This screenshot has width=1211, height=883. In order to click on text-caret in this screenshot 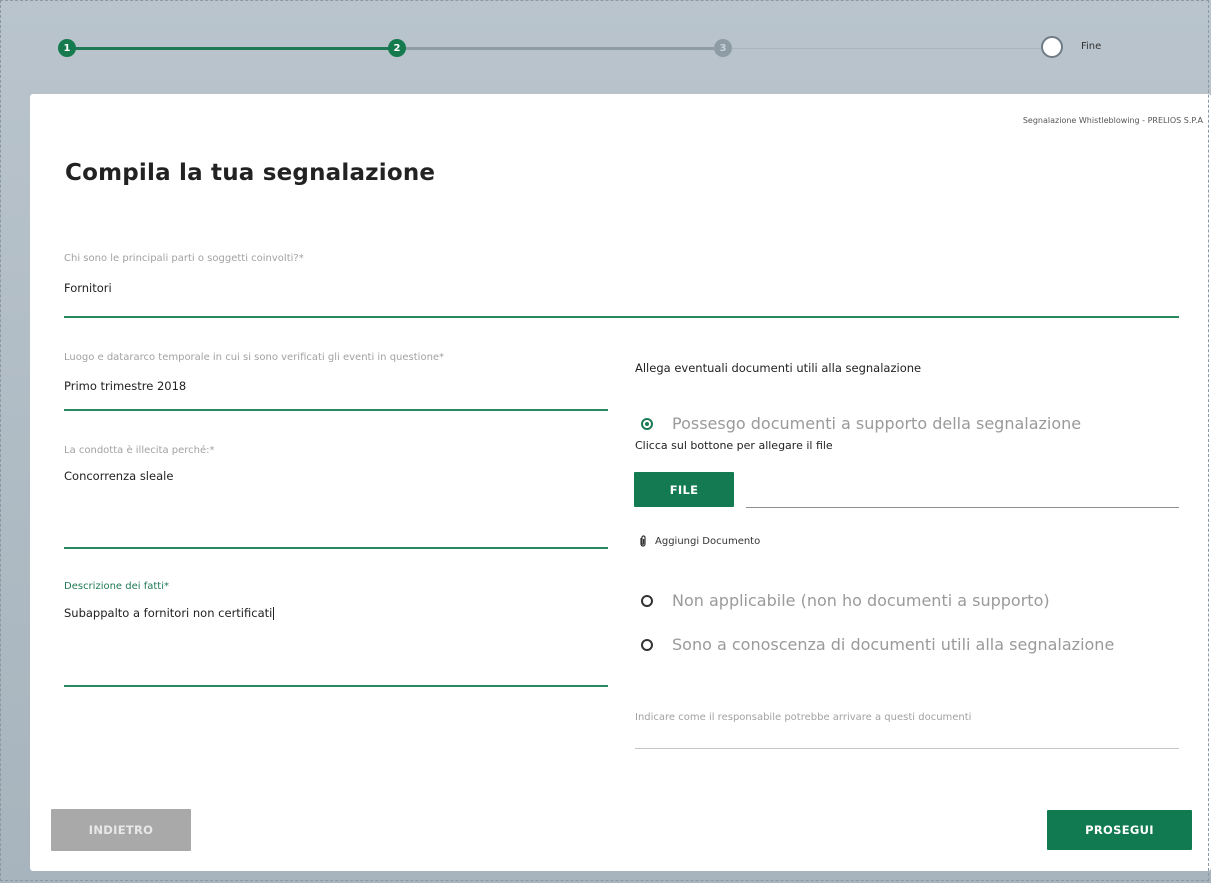, I will do `click(274, 613)`.